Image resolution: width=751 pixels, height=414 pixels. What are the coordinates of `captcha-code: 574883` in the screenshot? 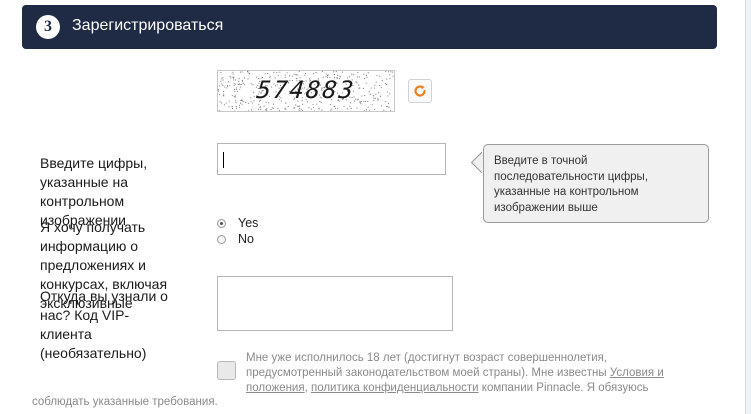 It's located at (306, 90).